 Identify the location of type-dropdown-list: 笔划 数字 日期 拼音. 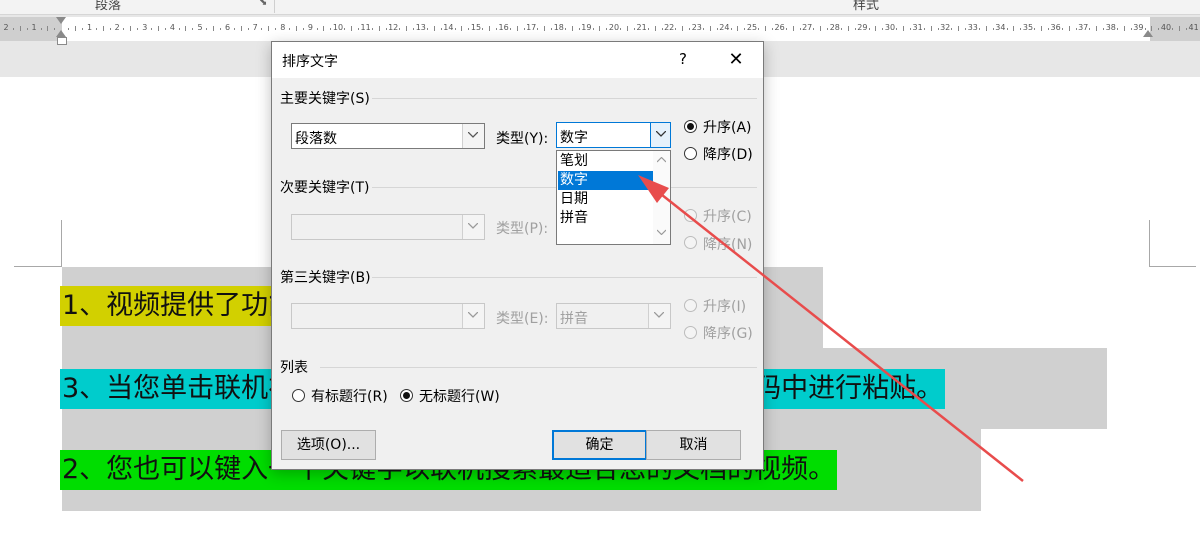
(613, 197).